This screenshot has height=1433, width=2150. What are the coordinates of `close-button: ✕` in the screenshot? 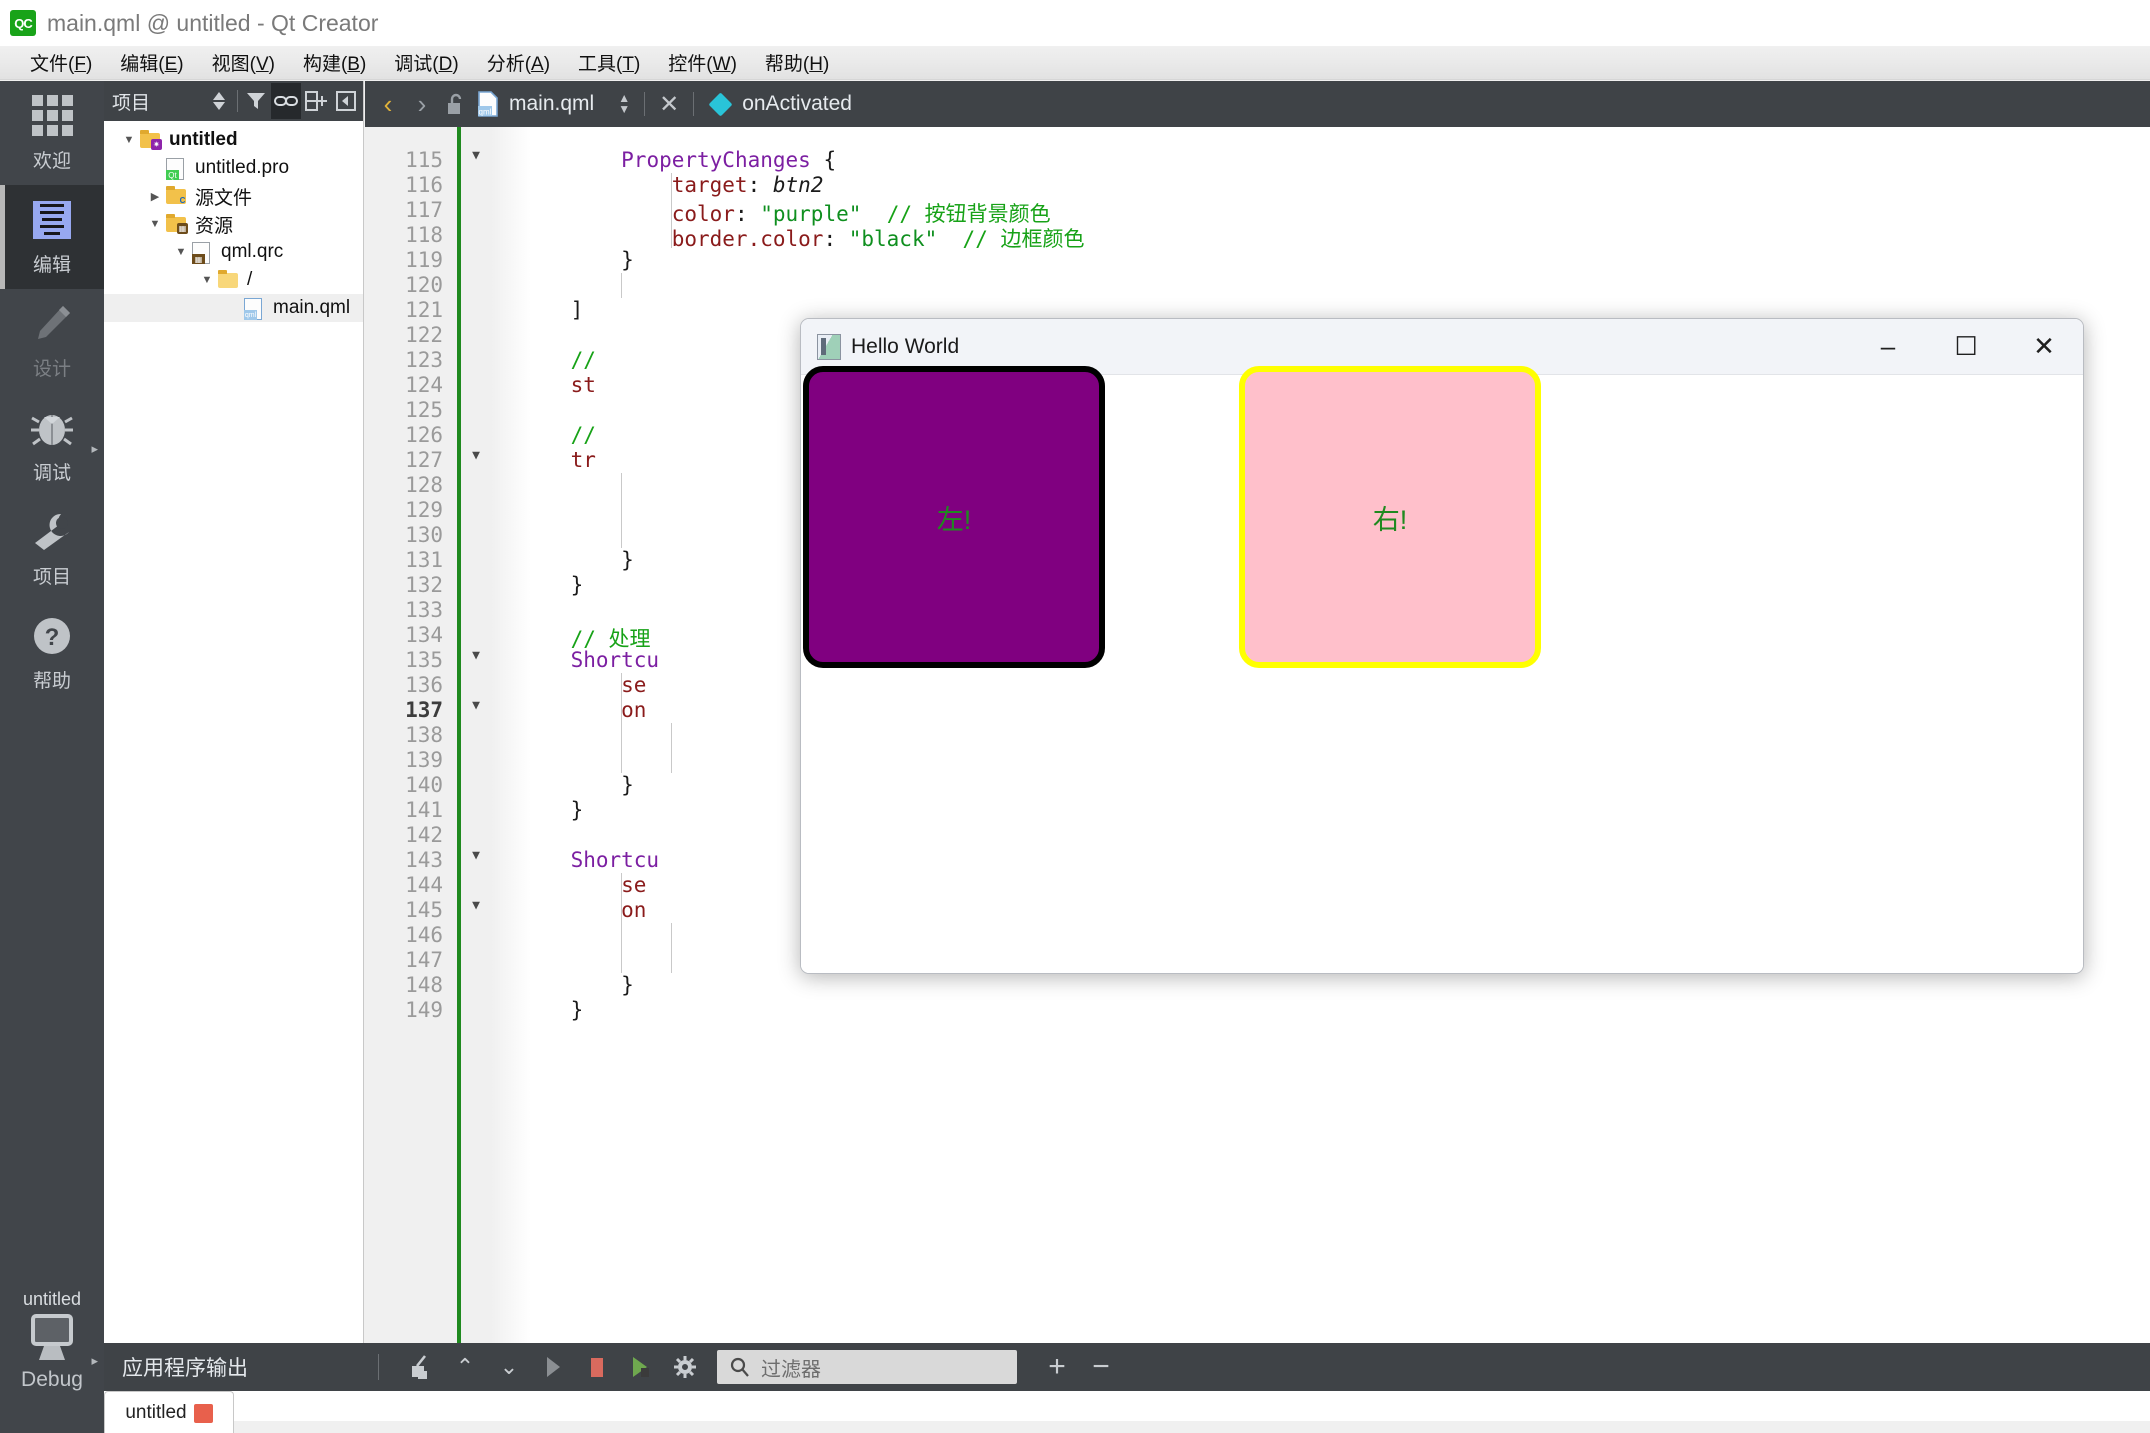 It's located at (2044, 347).